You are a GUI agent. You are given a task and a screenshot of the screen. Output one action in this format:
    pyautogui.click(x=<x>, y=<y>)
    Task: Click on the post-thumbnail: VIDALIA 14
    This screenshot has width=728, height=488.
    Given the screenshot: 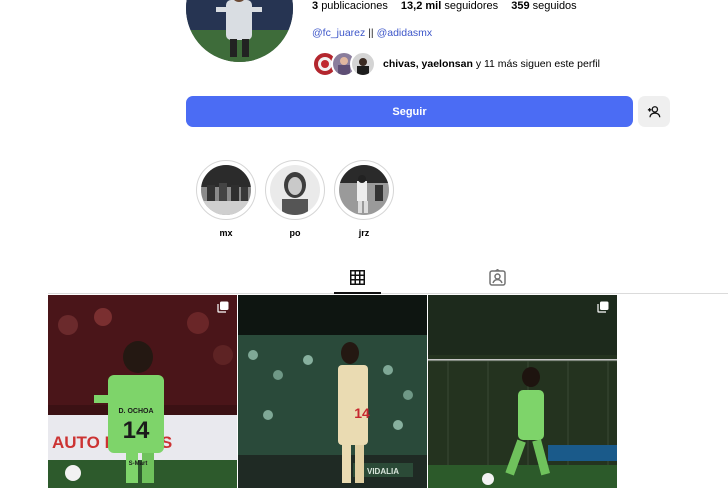 What is the action you would take?
    pyautogui.click(x=332, y=391)
    